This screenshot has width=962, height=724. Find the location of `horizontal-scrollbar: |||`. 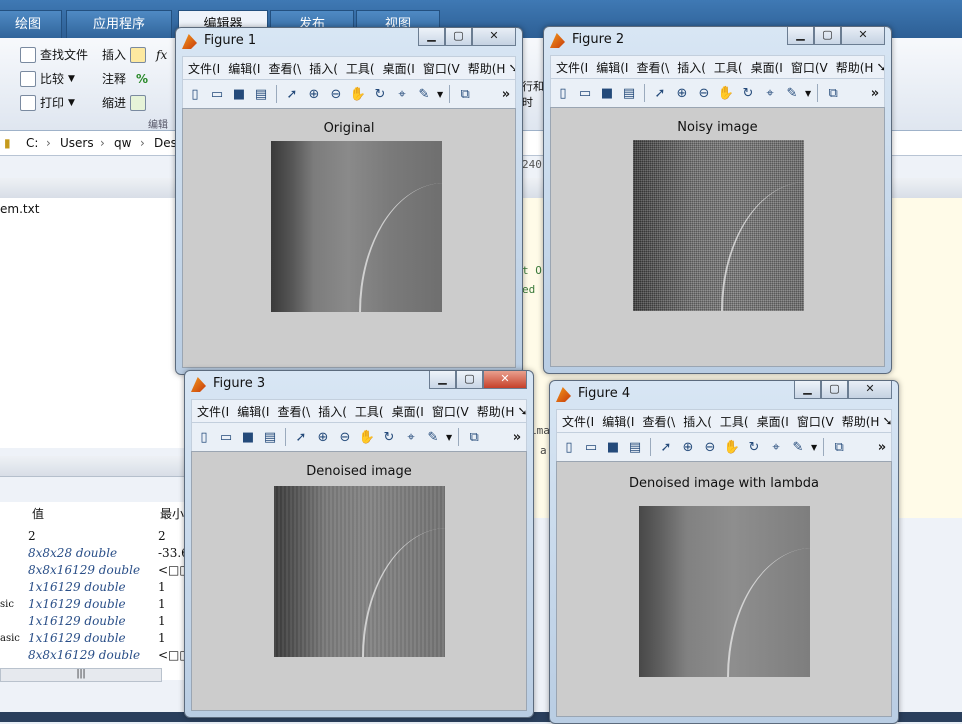

horizontal-scrollbar: ||| is located at coordinates (81, 675).